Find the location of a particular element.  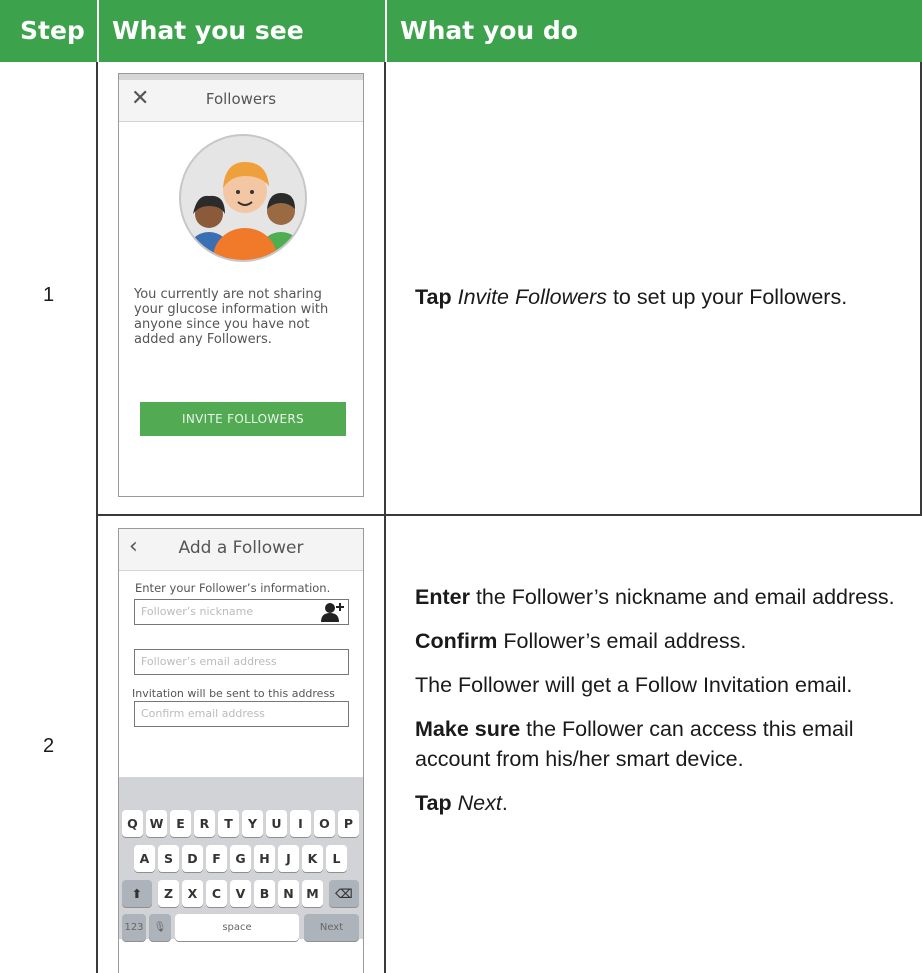

key: S is located at coordinates (168, 858).